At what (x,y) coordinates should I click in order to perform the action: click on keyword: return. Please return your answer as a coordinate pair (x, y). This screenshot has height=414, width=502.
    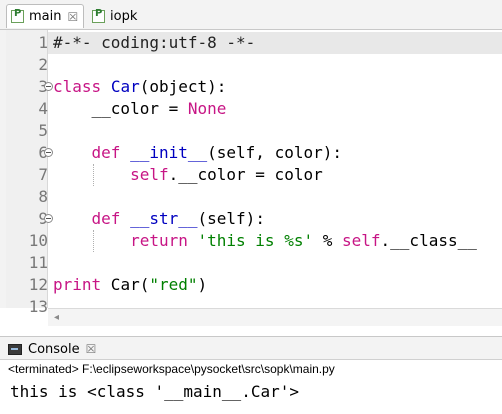
    Looking at the image, I should click on (159, 240).